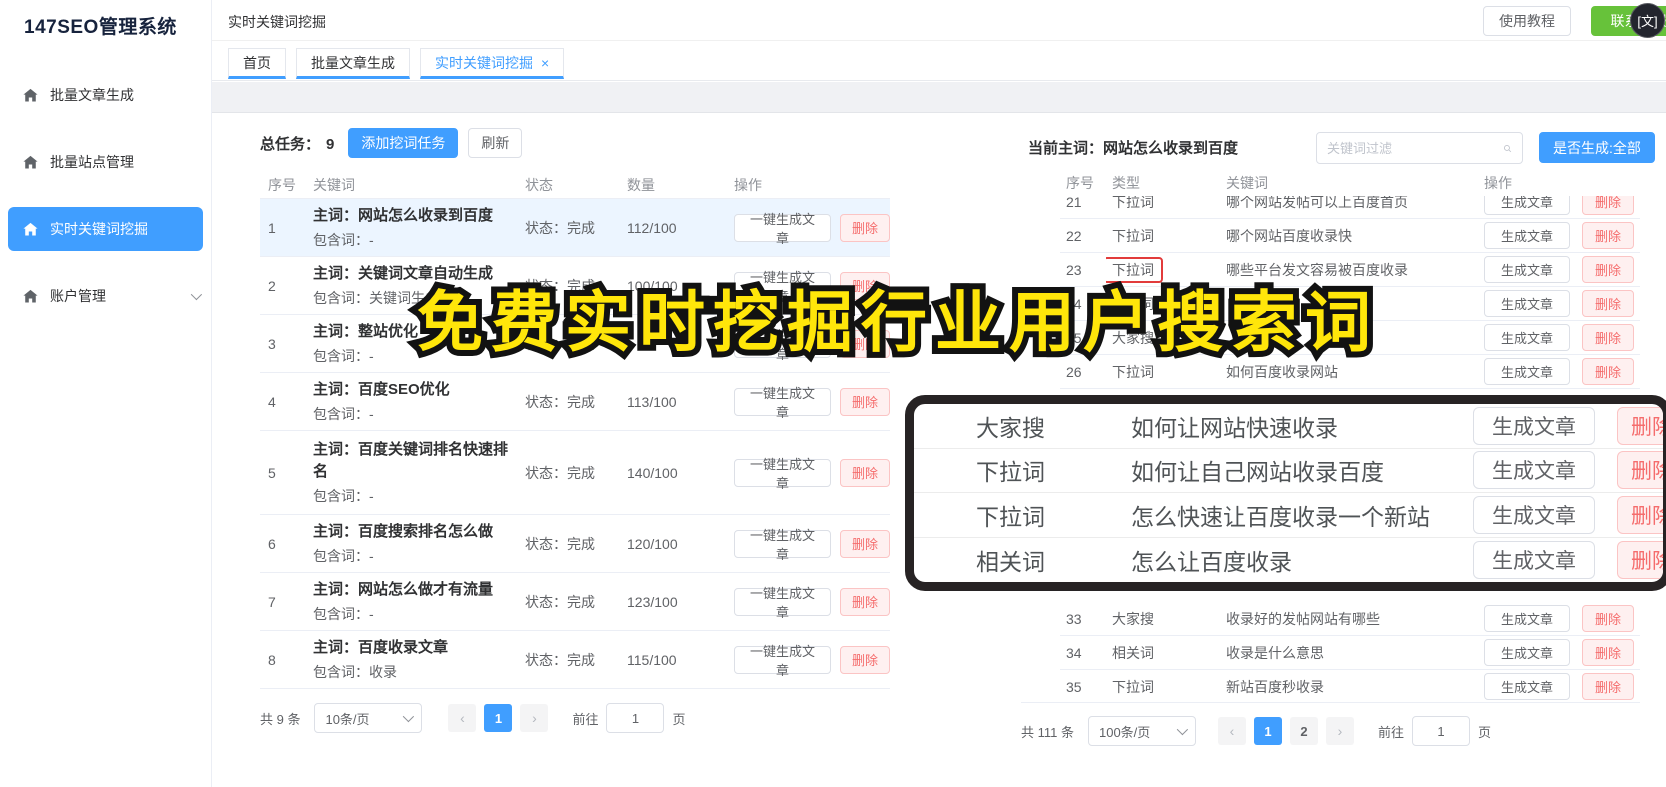 This screenshot has height=787, width=1666. I want to click on refresh-button: 刷新, so click(495, 143).